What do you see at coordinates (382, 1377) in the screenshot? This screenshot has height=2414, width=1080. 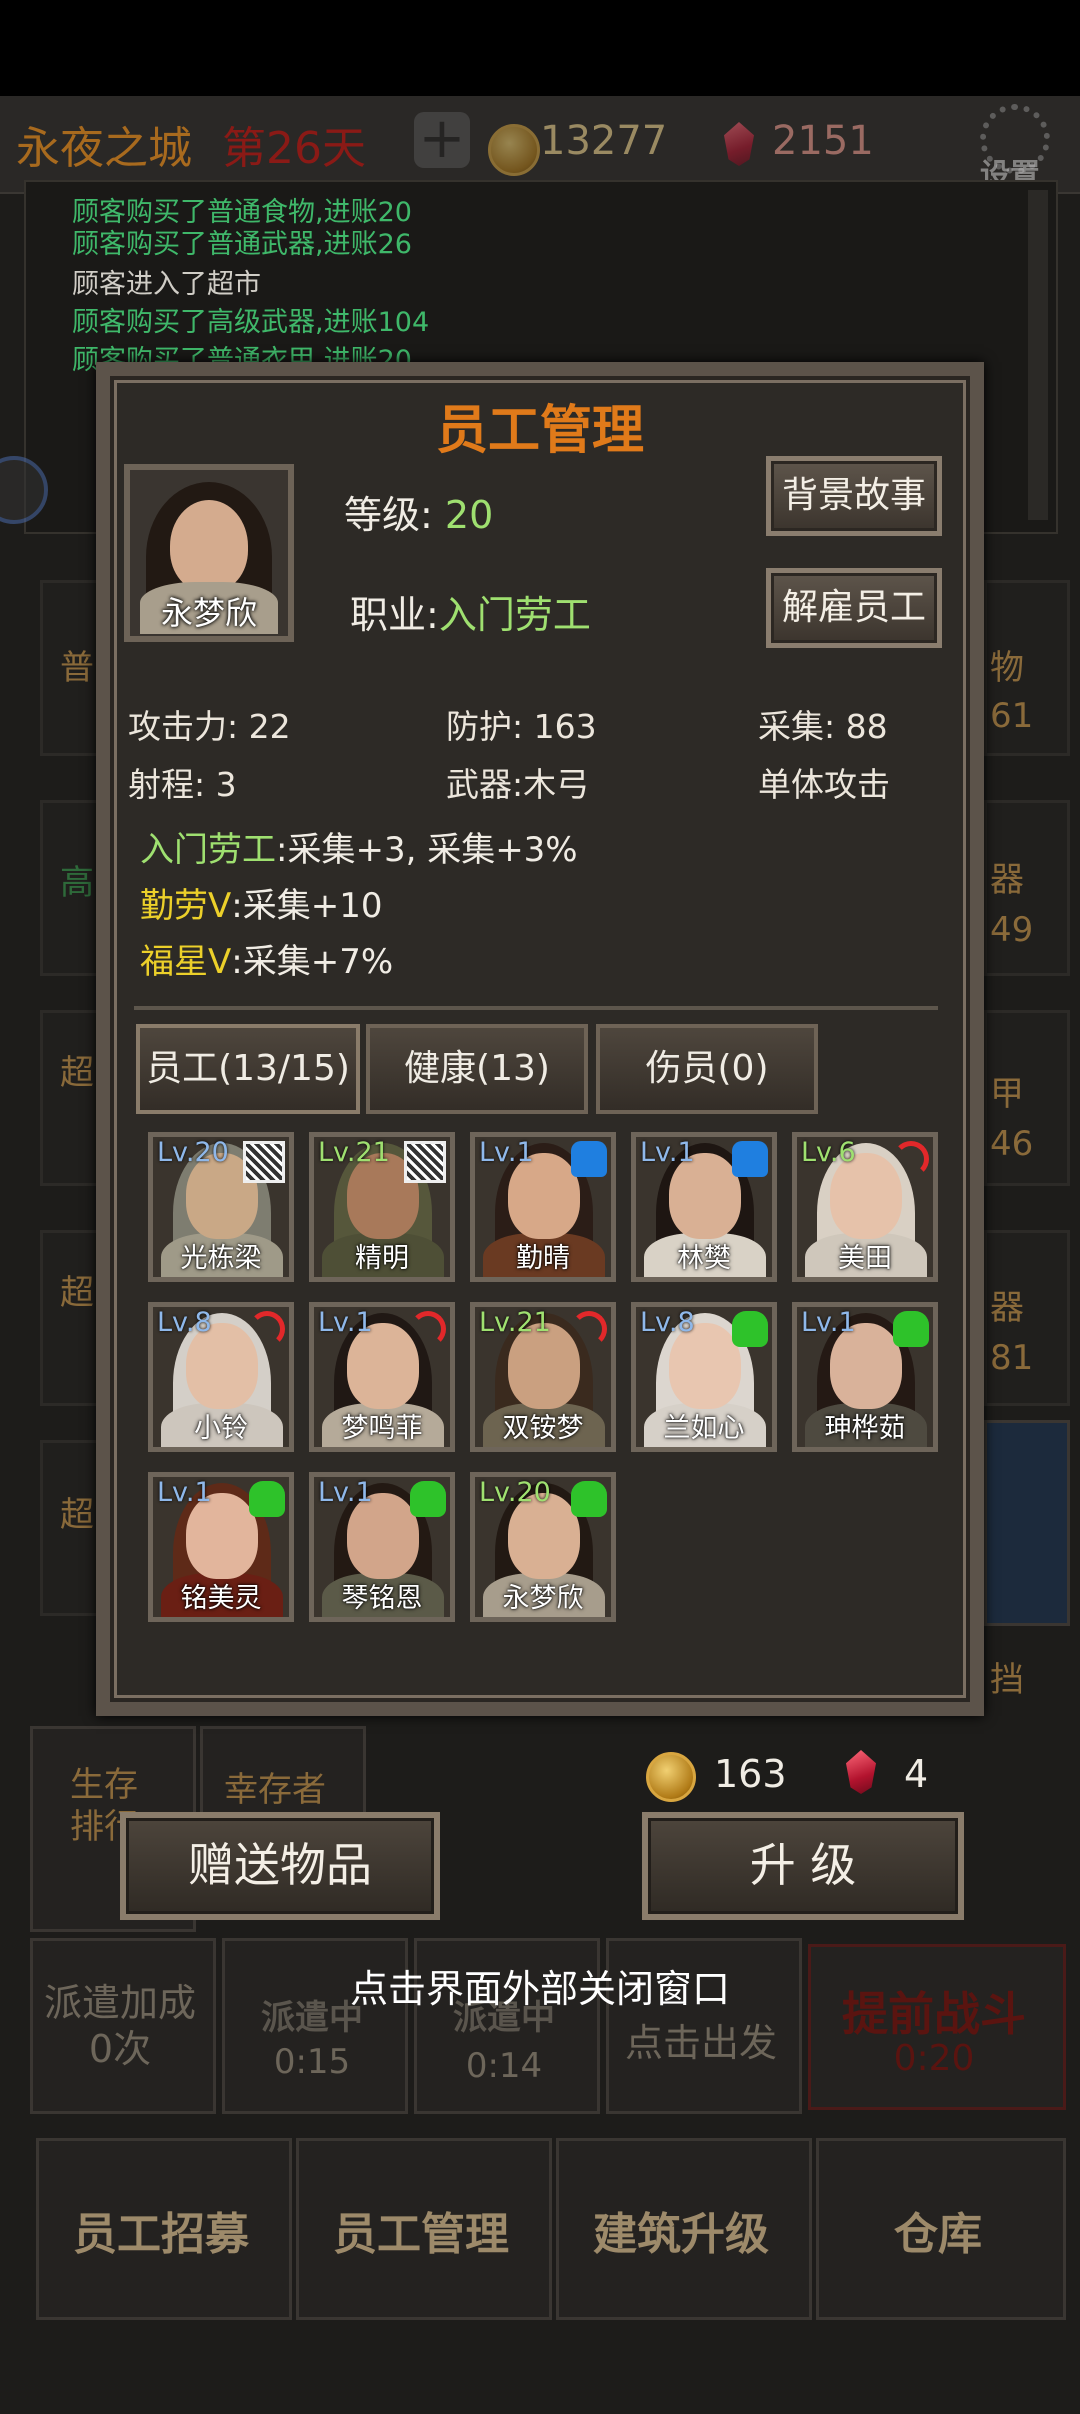 I see `employee-card: Lv.1 梦鸣菲` at bounding box center [382, 1377].